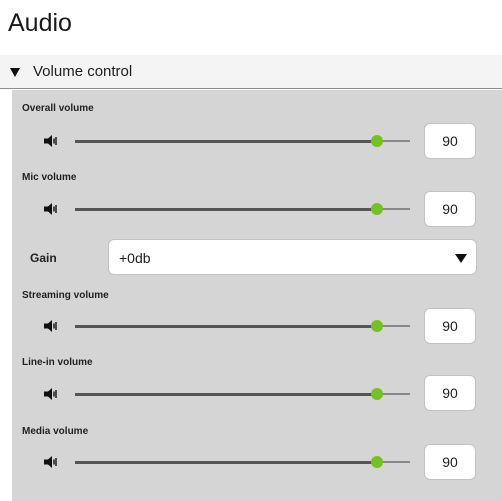 This screenshot has height=501, width=502. What do you see at coordinates (450, 326) in the screenshot?
I see `streaming-volume-input: 90` at bounding box center [450, 326].